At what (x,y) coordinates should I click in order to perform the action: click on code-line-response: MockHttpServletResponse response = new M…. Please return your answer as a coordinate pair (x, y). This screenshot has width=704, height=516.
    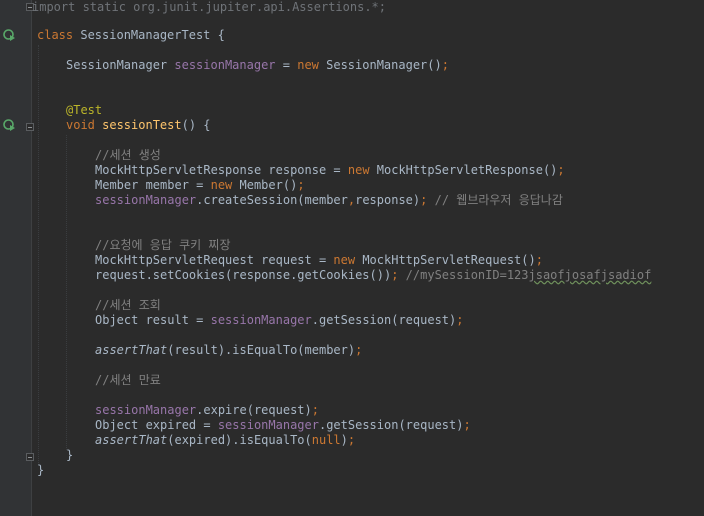
    Looking at the image, I should click on (370, 170).